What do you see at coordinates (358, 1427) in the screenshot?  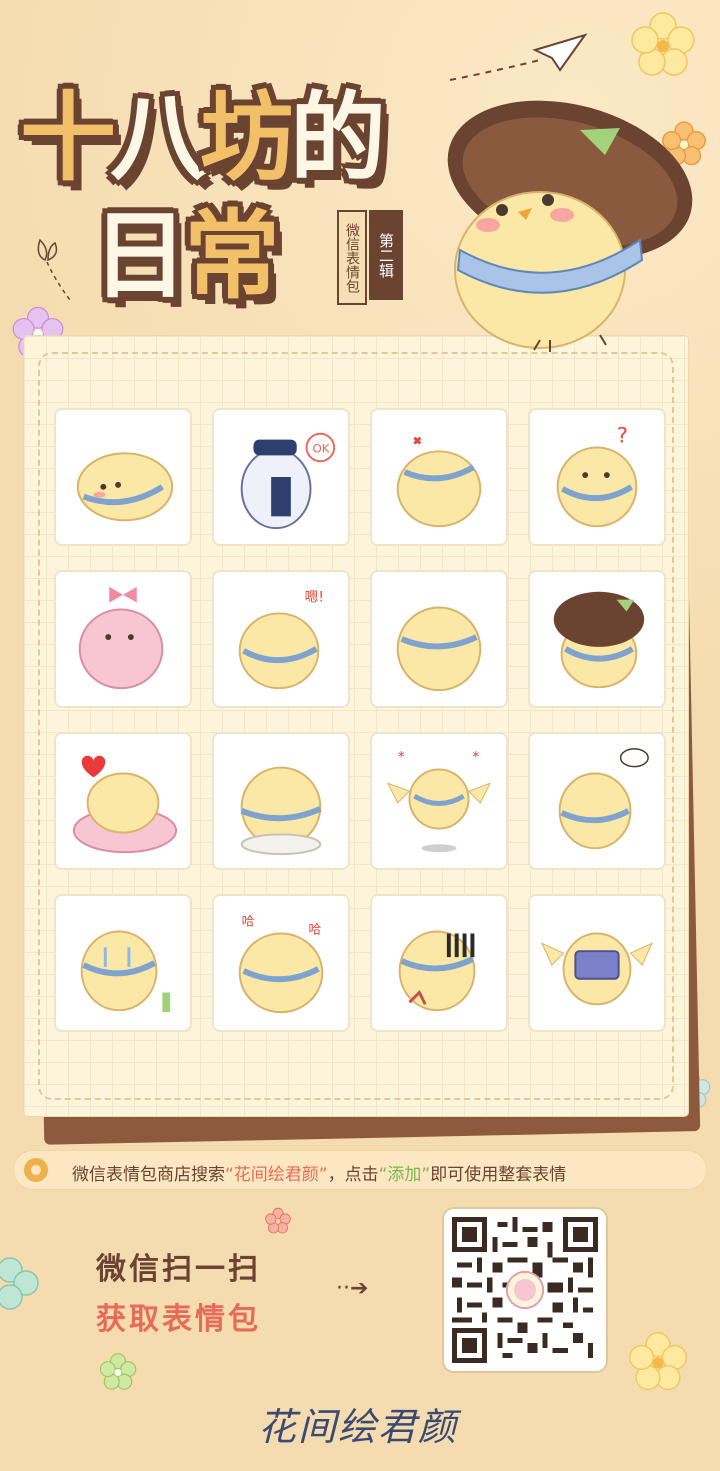 I see `brand-logo: 花间绘君颜` at bounding box center [358, 1427].